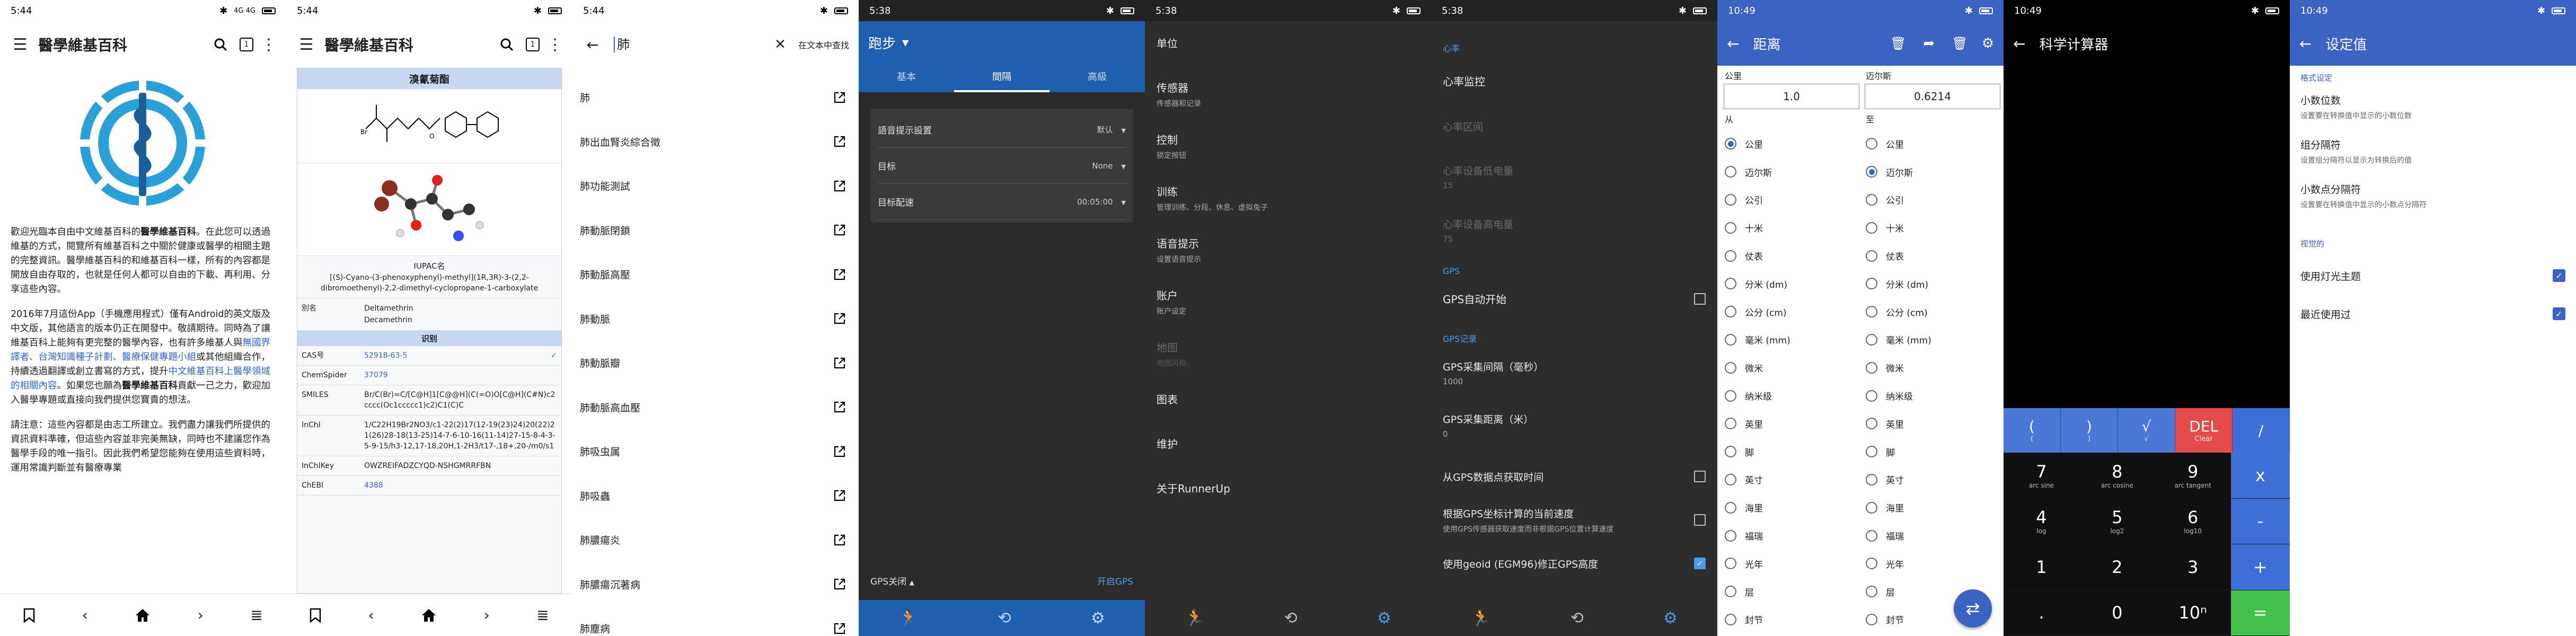 The width and height of the screenshot is (2576, 636). Describe the element at coordinates (1932, 256) in the screenshot. I see `to-unit-option: 仗表` at that location.